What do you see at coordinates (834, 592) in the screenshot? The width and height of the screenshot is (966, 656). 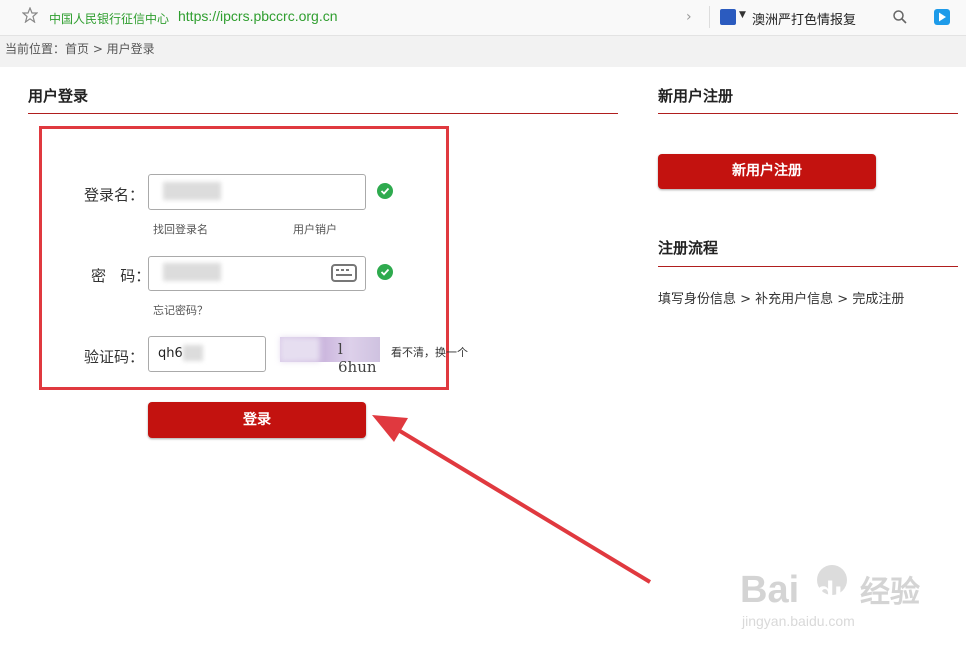 I see `svg-text: du` at bounding box center [834, 592].